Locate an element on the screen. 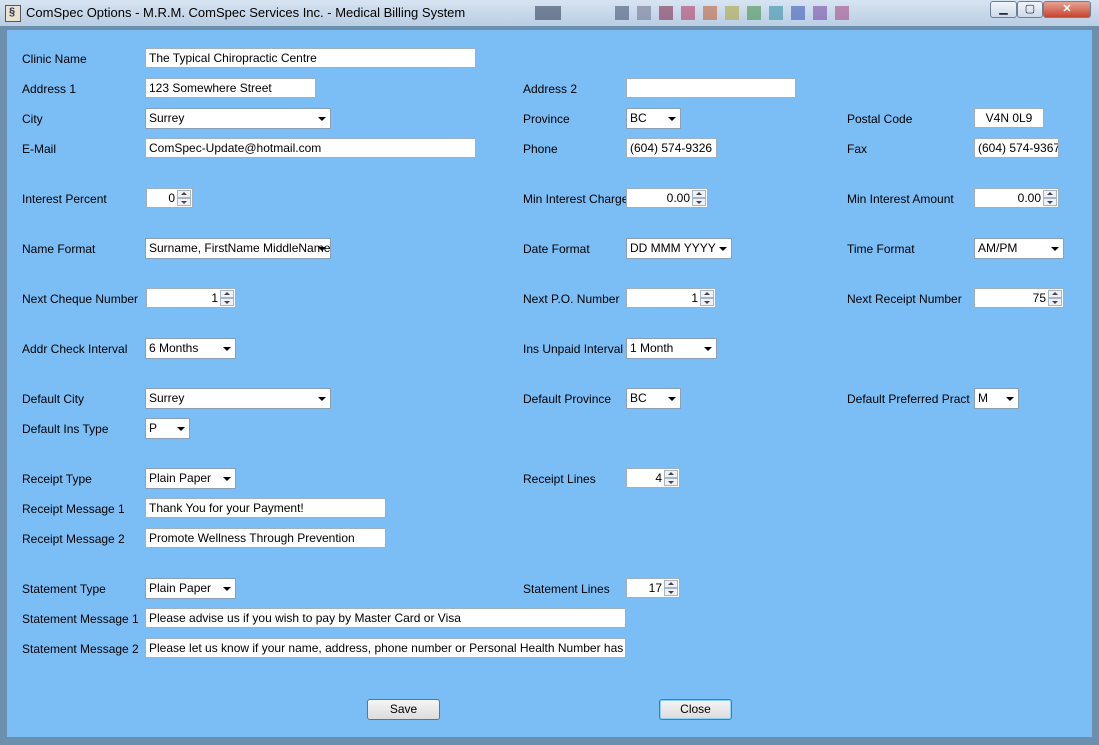 The height and width of the screenshot is (745, 1099). name-format-dropdown: Surname, FirstName MiddleNames is located at coordinates (238, 248).